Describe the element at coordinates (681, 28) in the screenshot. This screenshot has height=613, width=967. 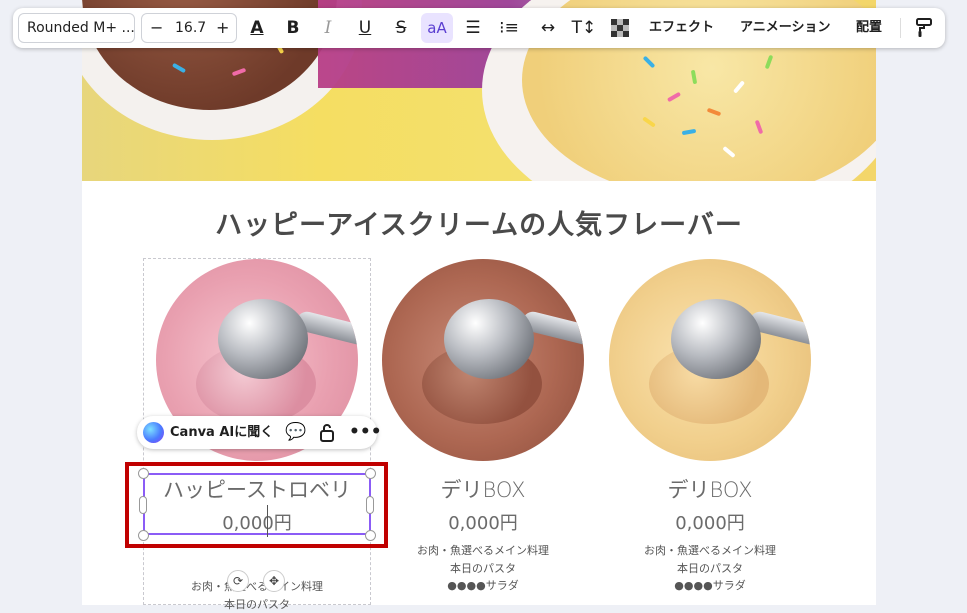
I see `effects-button: エフェクト` at that location.